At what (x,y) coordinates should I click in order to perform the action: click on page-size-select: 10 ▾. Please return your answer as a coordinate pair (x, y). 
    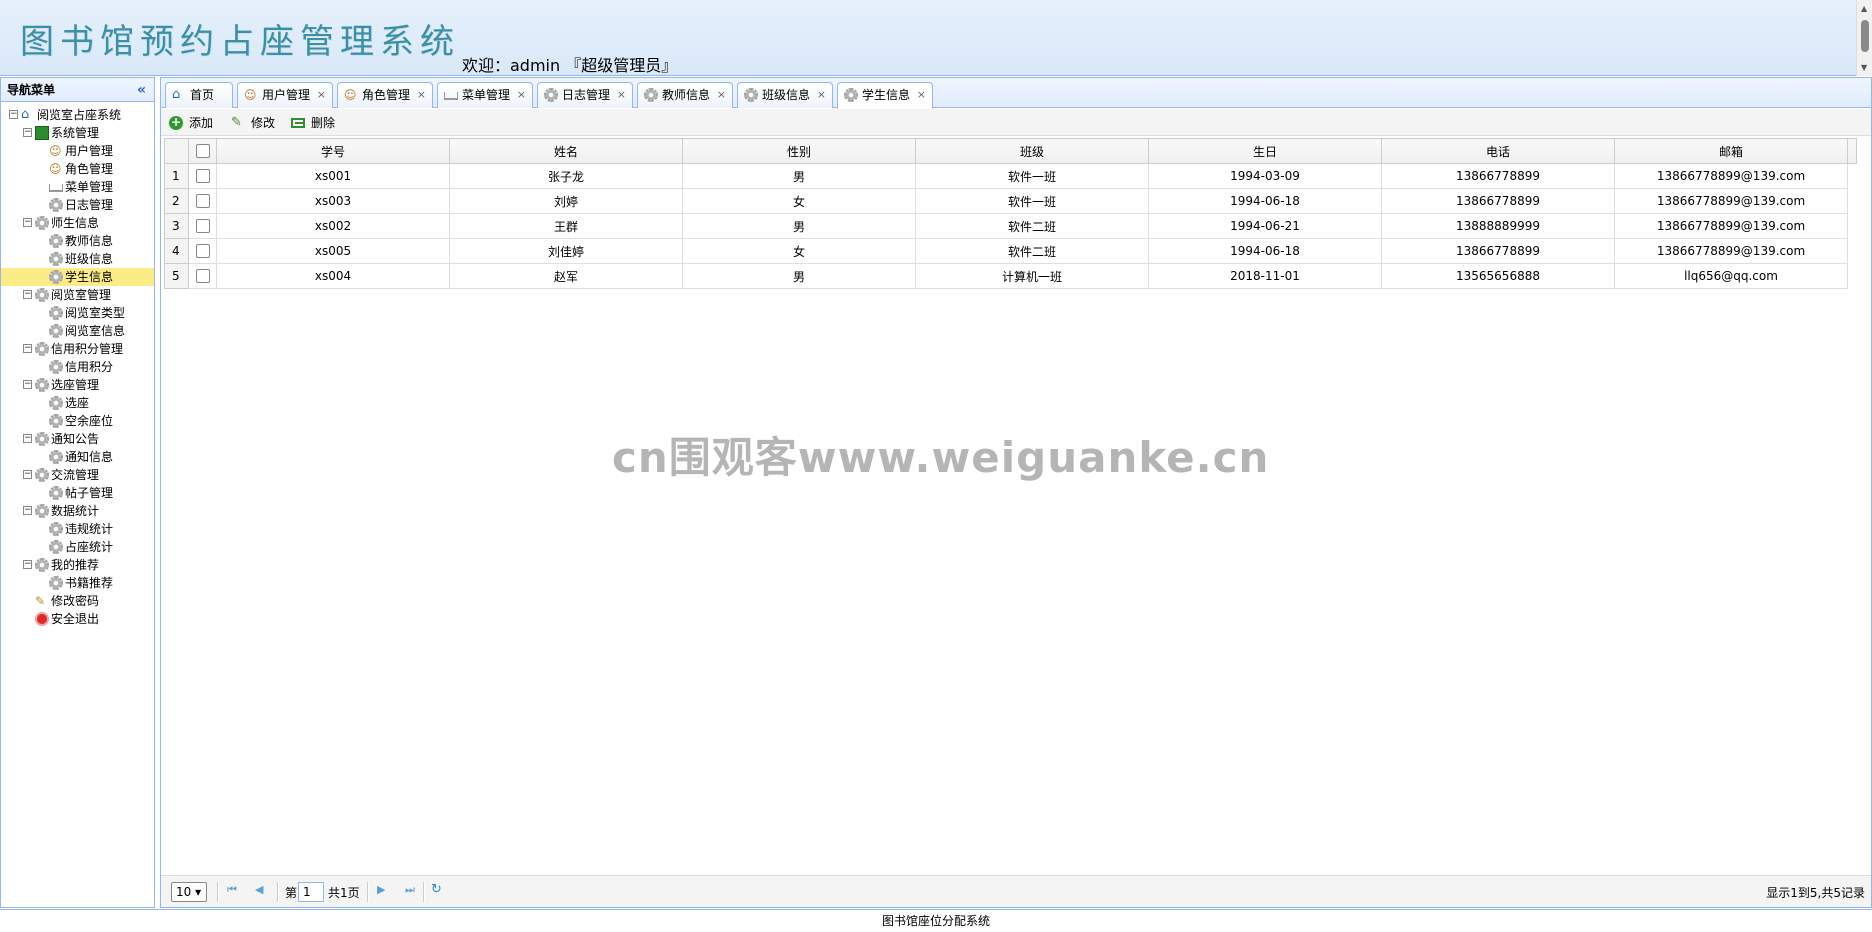
    Looking at the image, I should click on (189, 892).